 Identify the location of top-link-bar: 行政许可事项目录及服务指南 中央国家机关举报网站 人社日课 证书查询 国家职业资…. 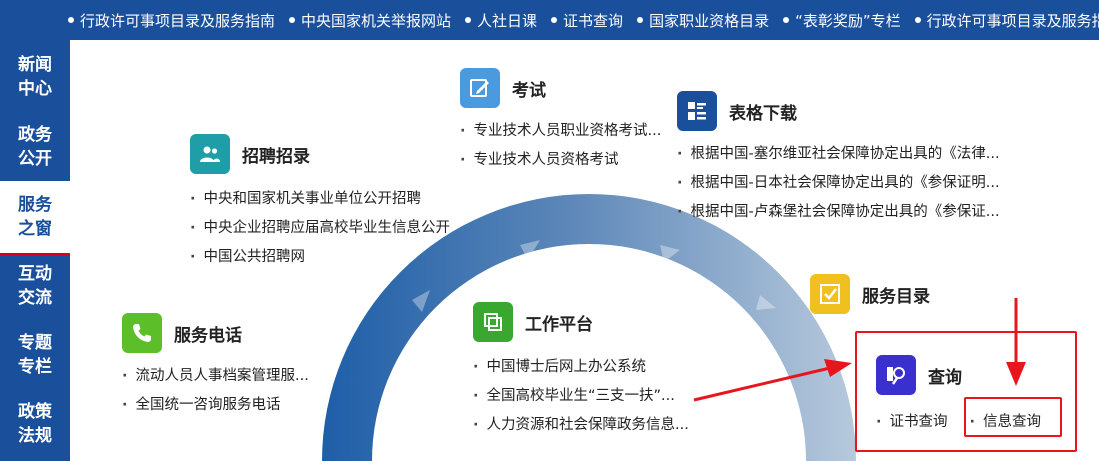
(549, 20).